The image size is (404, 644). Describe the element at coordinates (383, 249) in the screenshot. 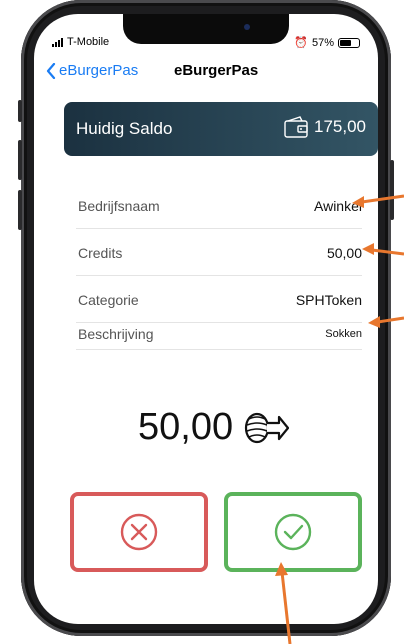

I see `annotation-arrow-credits` at that location.